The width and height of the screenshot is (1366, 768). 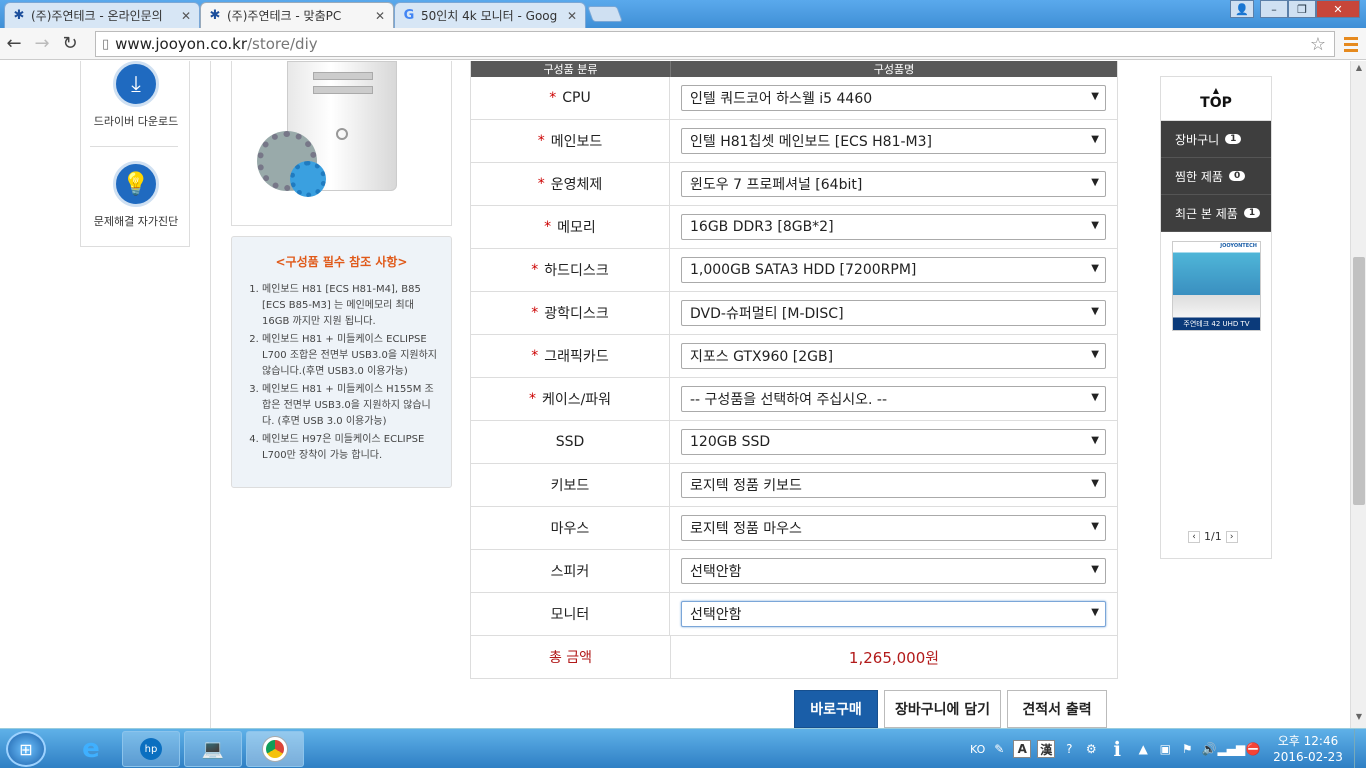 I want to click on chrome-menu-icon, so click(x=1351, y=44).